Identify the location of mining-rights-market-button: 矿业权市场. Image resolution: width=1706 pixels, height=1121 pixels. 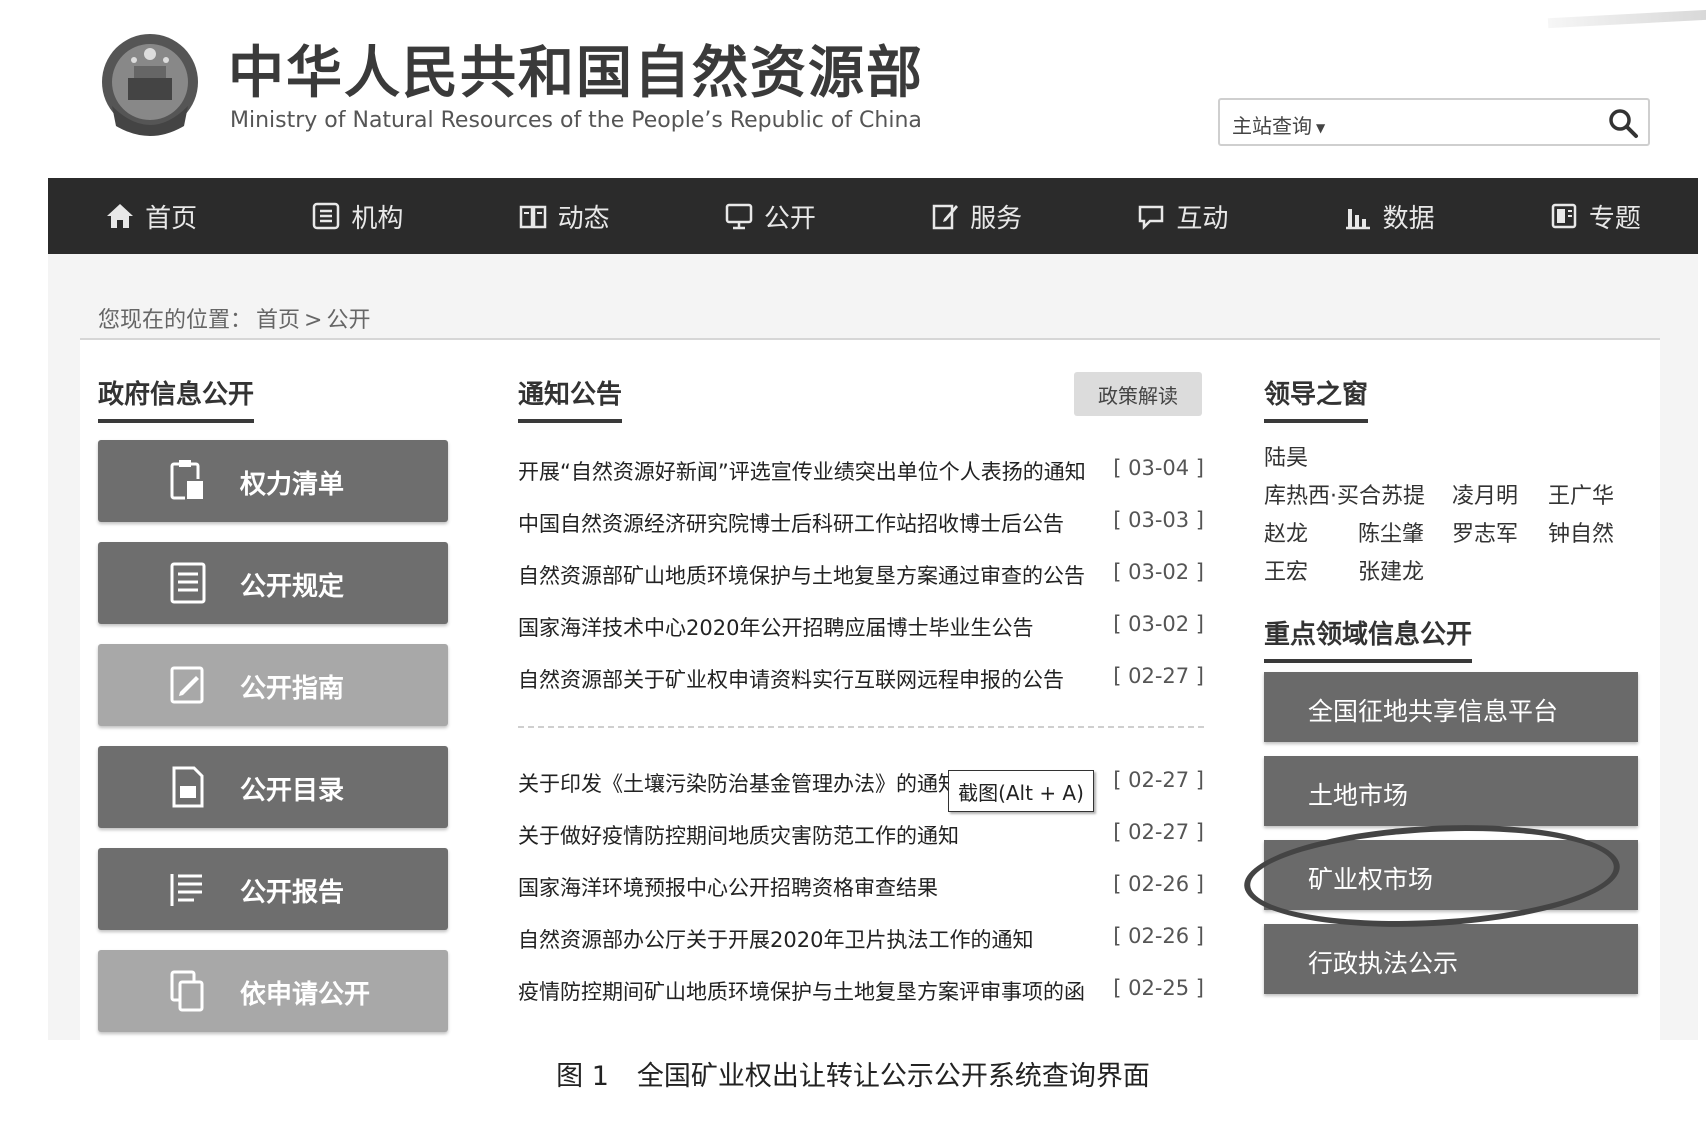
(1451, 875).